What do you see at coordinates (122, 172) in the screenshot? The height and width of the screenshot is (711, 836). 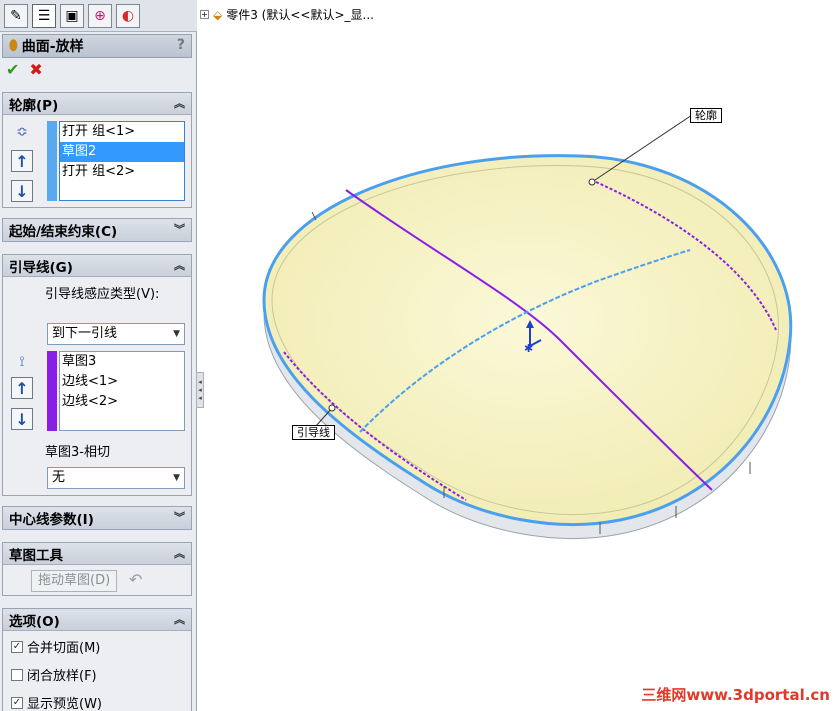 I see `list-item: 打开 组<2>` at bounding box center [122, 172].